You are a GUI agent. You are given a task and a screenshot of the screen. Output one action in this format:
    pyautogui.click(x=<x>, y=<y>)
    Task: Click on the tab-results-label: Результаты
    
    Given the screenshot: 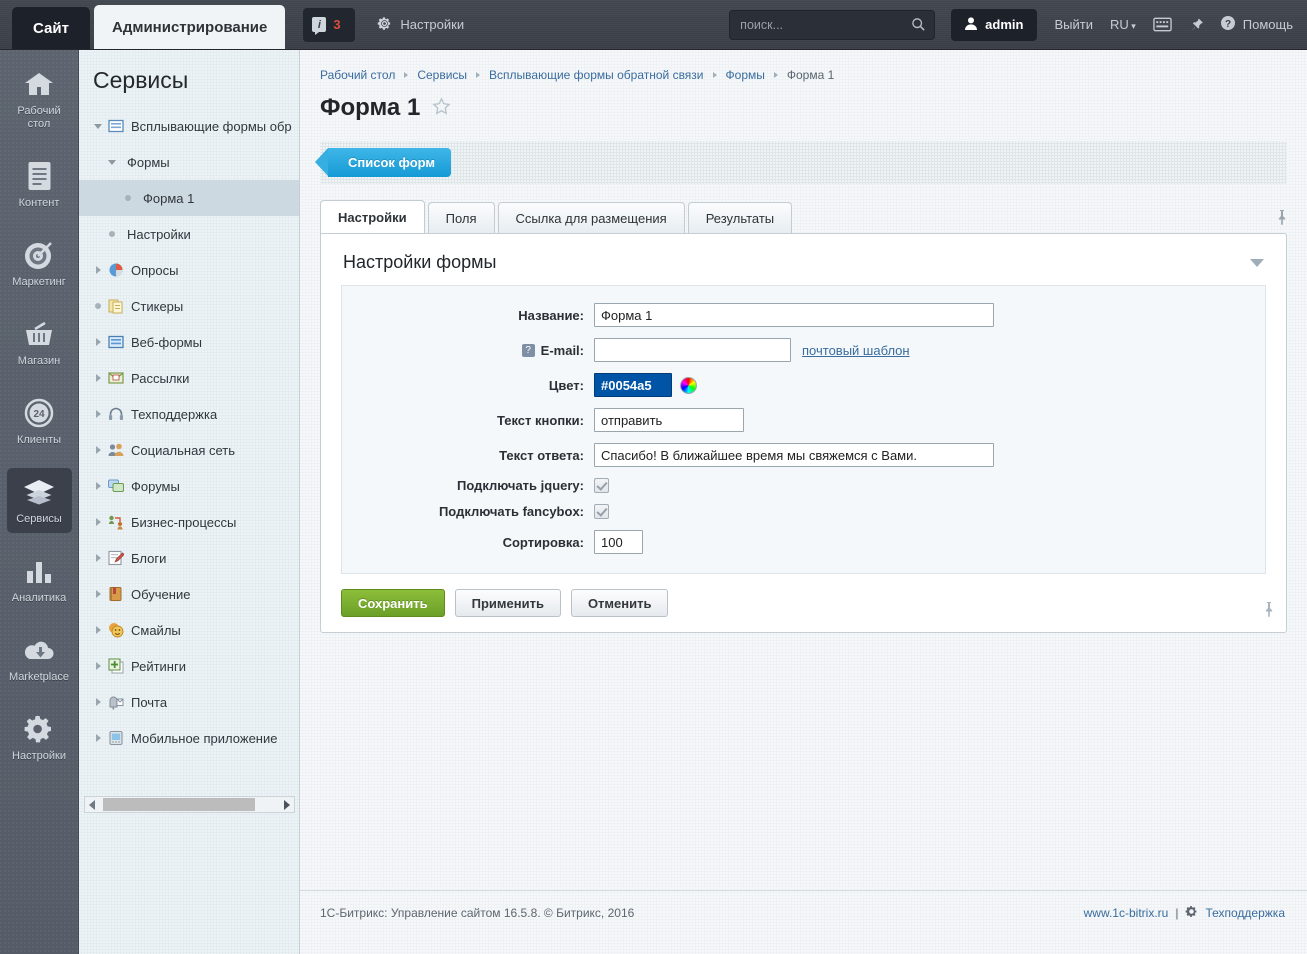 What is the action you would take?
    pyautogui.click(x=740, y=218)
    